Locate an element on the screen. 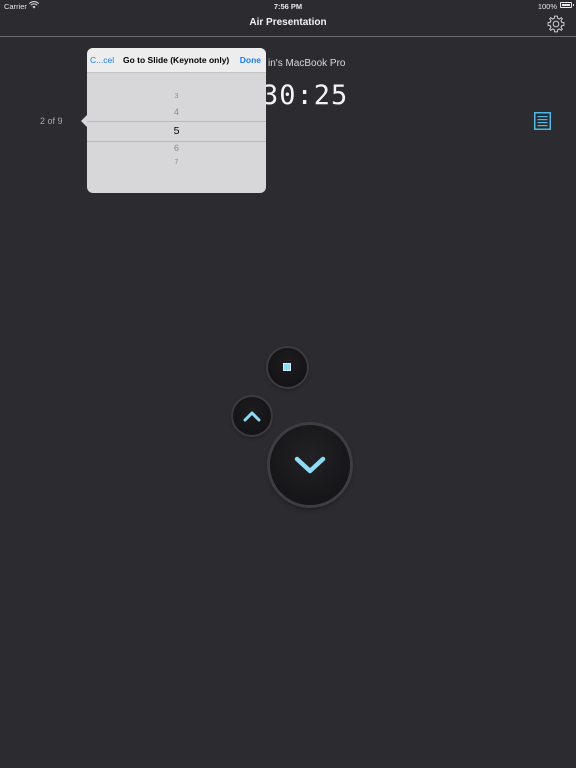  notes-icon is located at coordinates (542, 121).